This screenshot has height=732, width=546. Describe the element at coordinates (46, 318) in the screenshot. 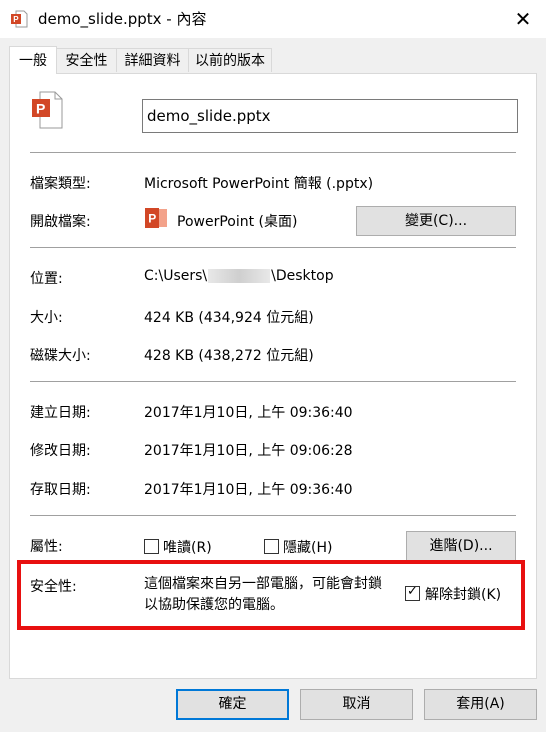

I see `size-label: 大小:` at that location.